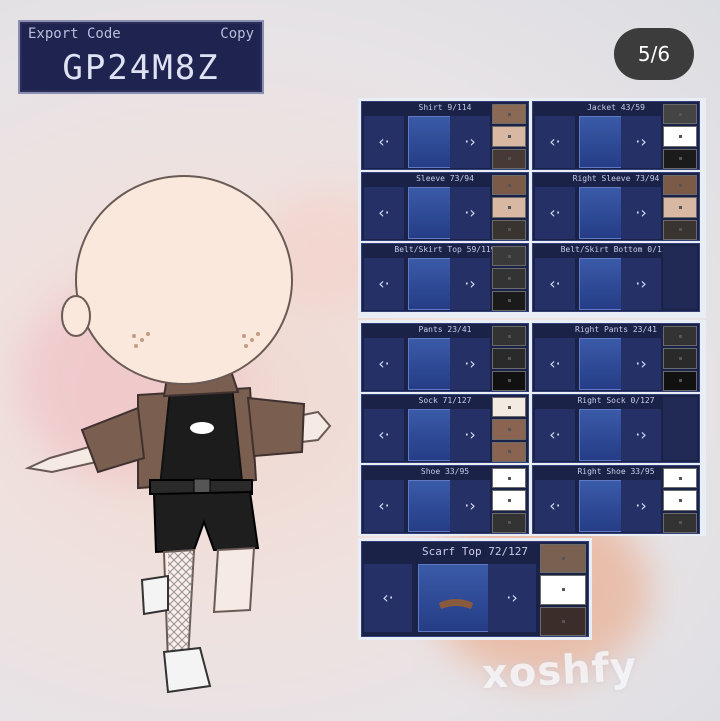 The width and height of the screenshot is (720, 721). Describe the element at coordinates (445, 277) in the screenshot. I see `clothing-slot: Belt/Skirt Top 59/119 ‹· ·›` at that location.